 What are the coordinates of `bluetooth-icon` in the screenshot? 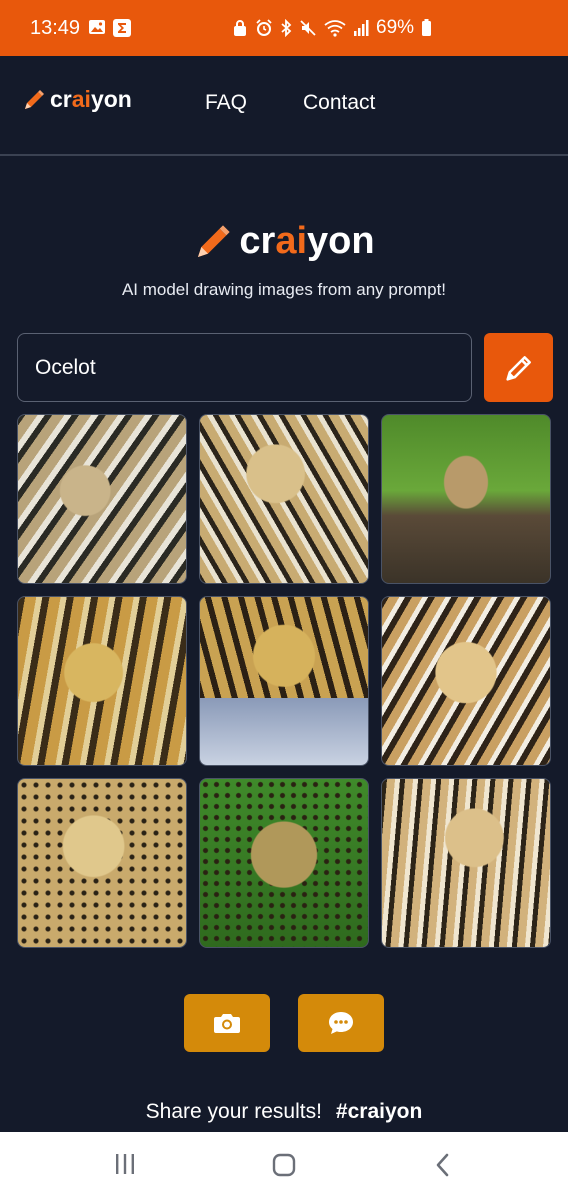 It's located at (286, 28).